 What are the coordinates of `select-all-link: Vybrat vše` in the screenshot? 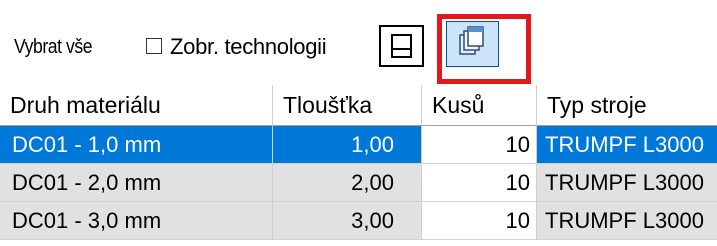 It's located at (53, 47).